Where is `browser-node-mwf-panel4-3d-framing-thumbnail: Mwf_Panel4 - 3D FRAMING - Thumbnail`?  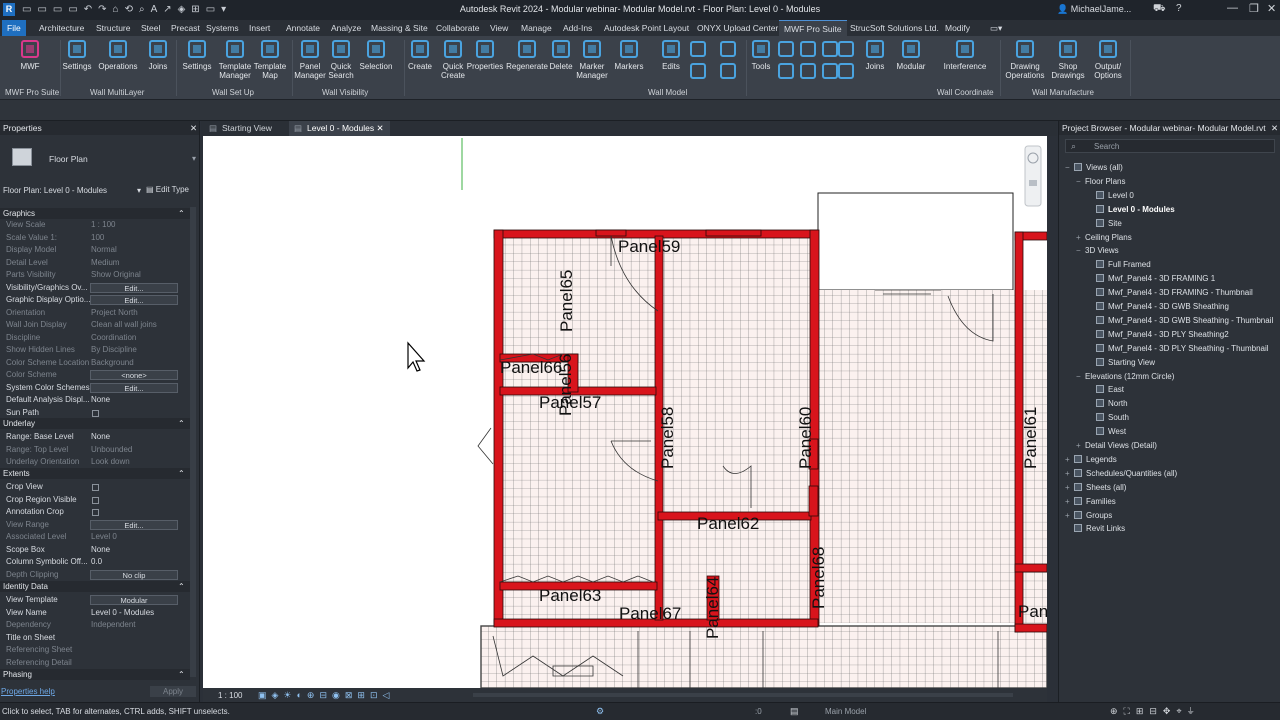
browser-node-mwf-panel4-3d-framing-thumbnail: Mwf_Panel4 - 3D FRAMING - Thumbnail is located at coordinates (1170, 292).